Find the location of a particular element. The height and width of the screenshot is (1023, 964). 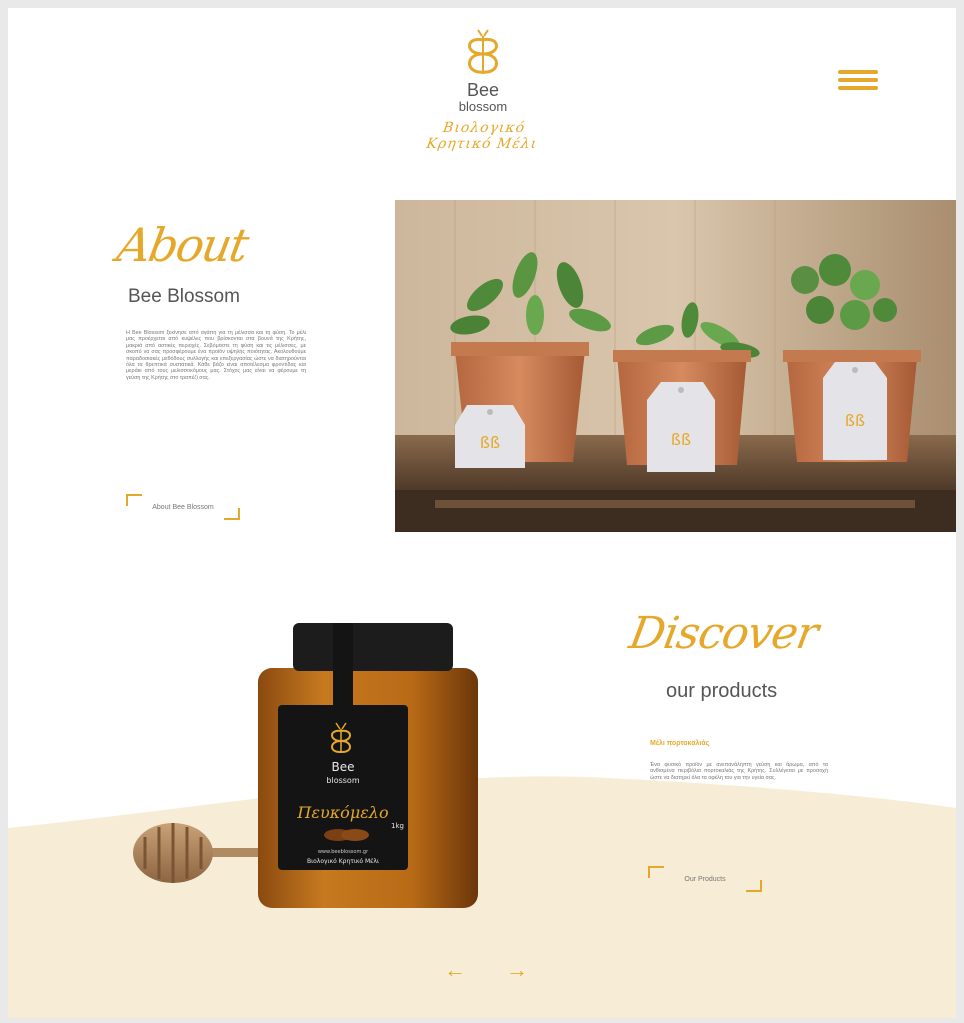

logo-word-bee: Bee is located at coordinates (483, 90).